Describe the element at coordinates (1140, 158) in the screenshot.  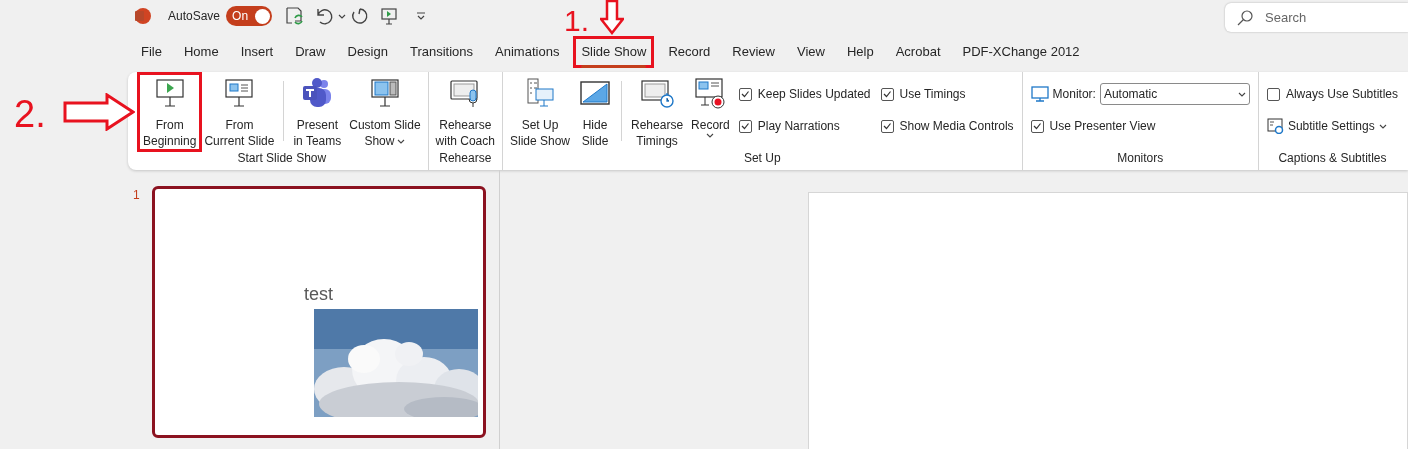
I see `group-label: Monitors` at that location.